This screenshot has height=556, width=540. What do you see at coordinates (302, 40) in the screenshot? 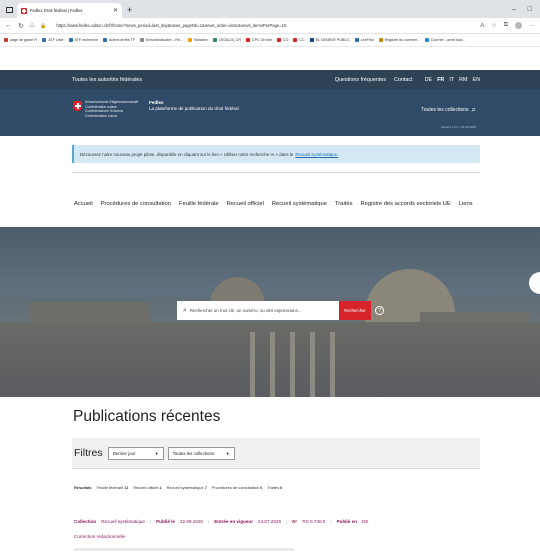
I see `bookmark-label: CC` at bounding box center [302, 40].